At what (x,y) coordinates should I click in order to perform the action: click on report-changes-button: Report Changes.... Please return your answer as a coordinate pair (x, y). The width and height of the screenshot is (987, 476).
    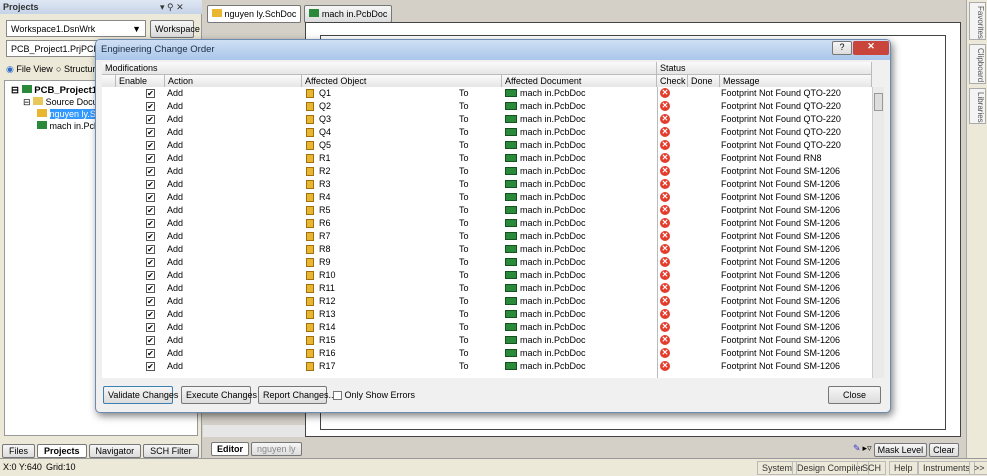
    Looking at the image, I should click on (297, 395).